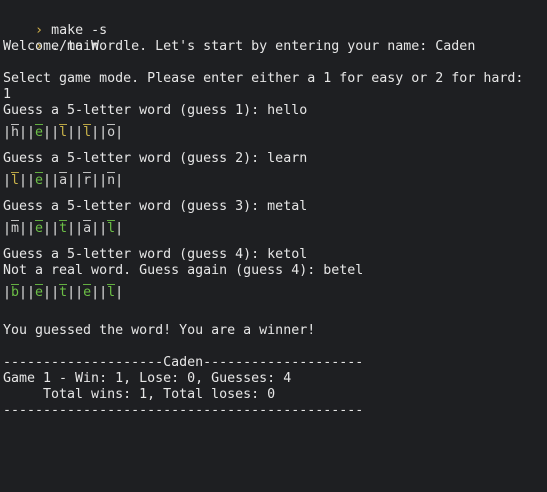 Image resolution: width=547 pixels, height=492 pixels. I want to click on guess-board: |l||e||a||r||n|, so click(275, 181).